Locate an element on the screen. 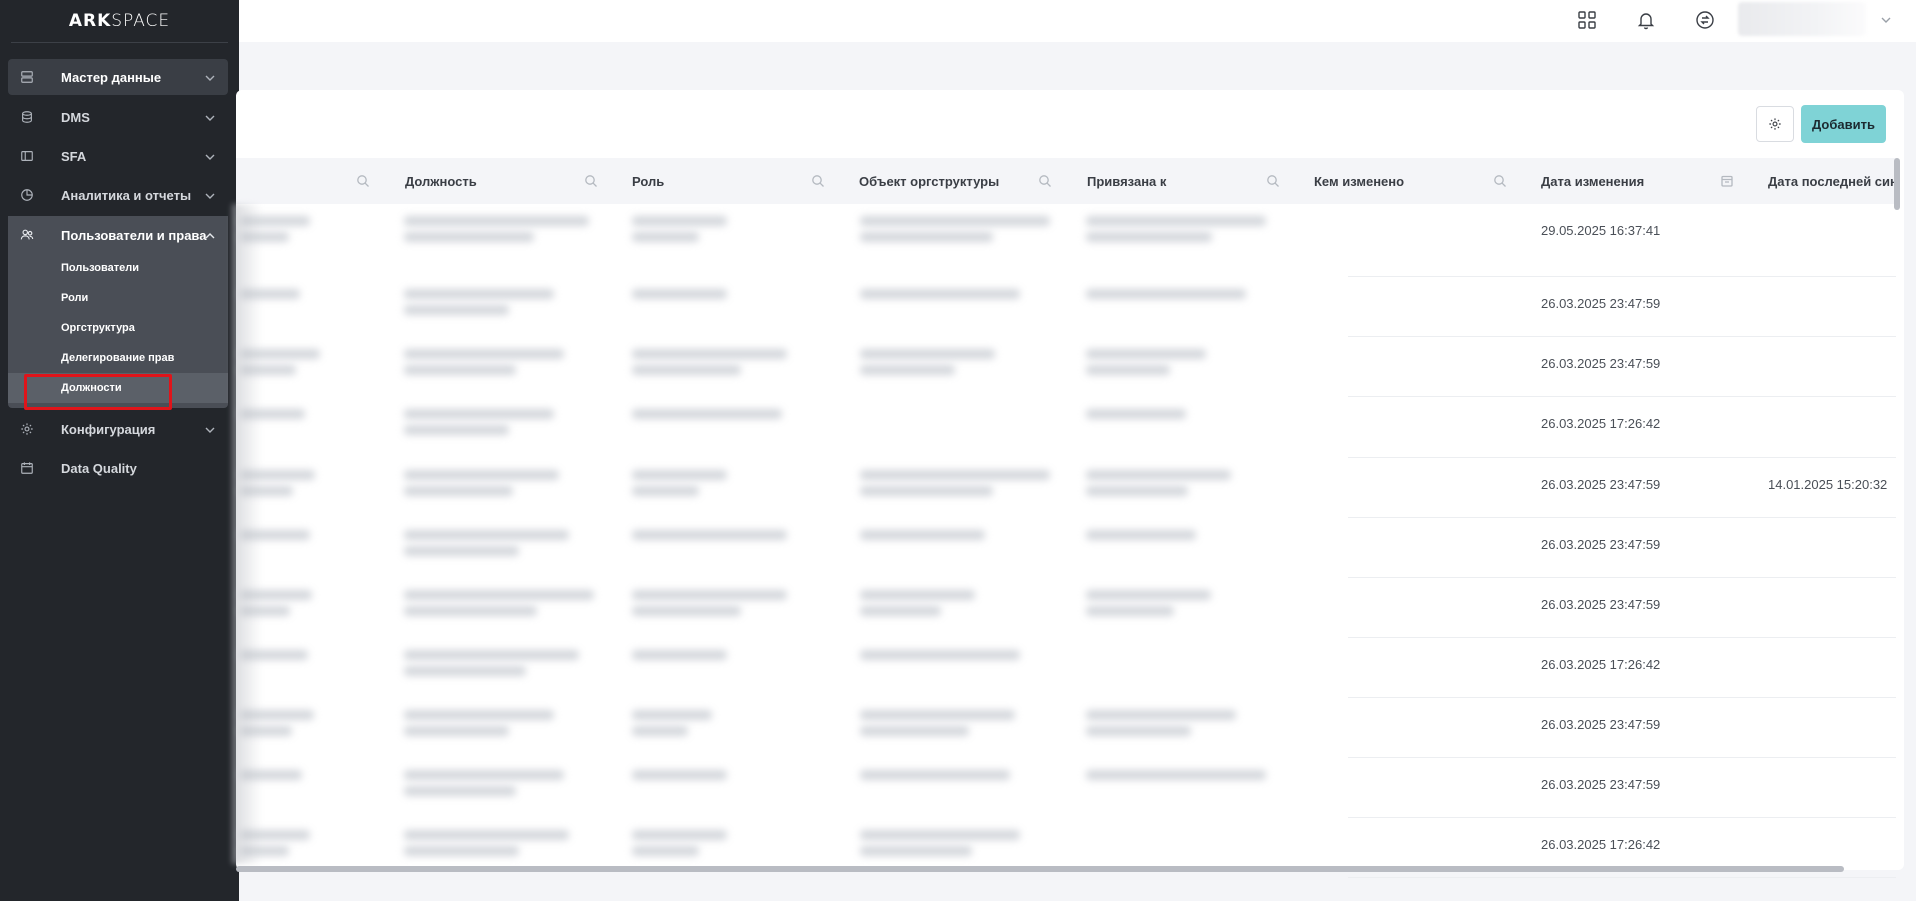  column-header-linked-to: Привязана к is located at coordinates (1126, 181).